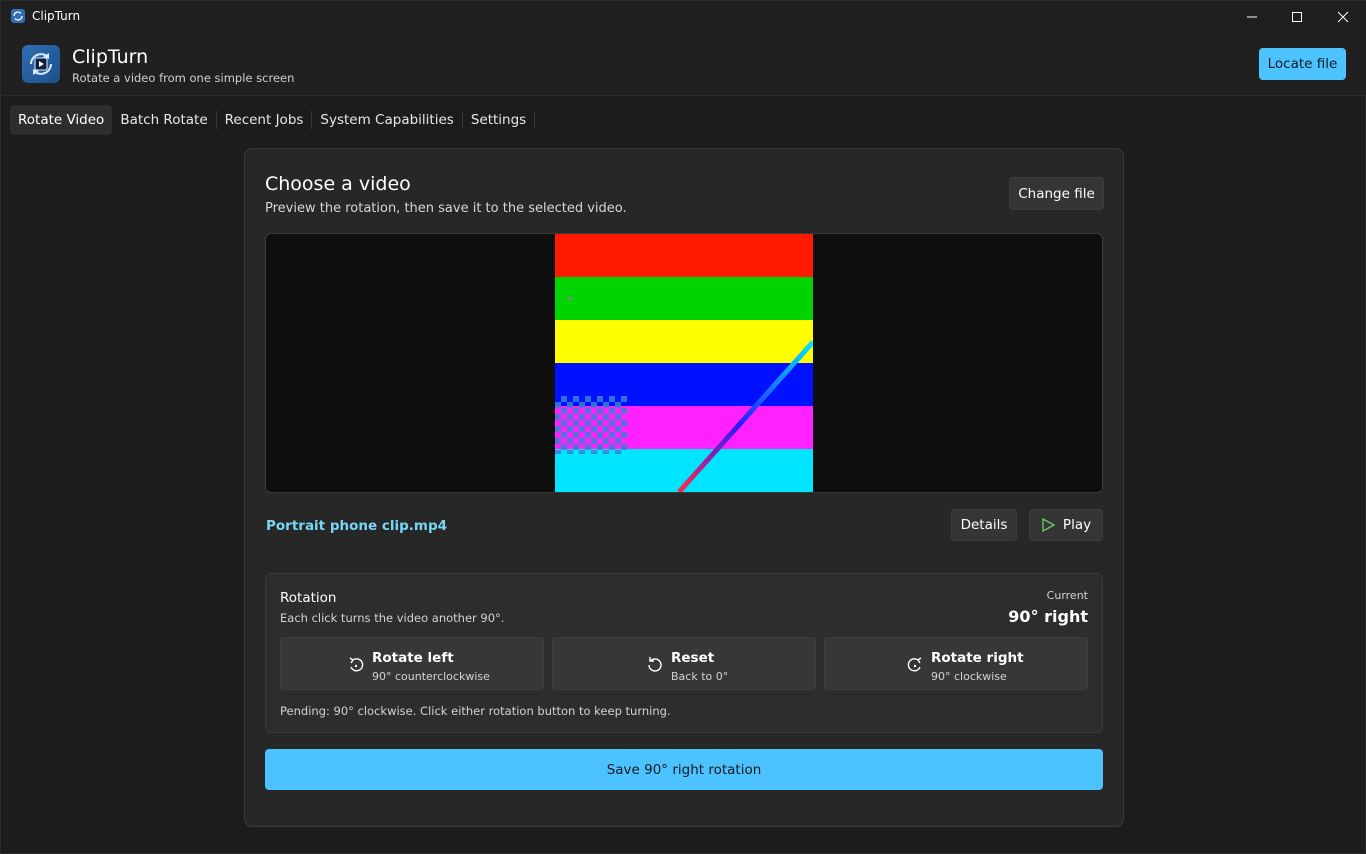  I want to click on tab-divider, so click(535, 120).